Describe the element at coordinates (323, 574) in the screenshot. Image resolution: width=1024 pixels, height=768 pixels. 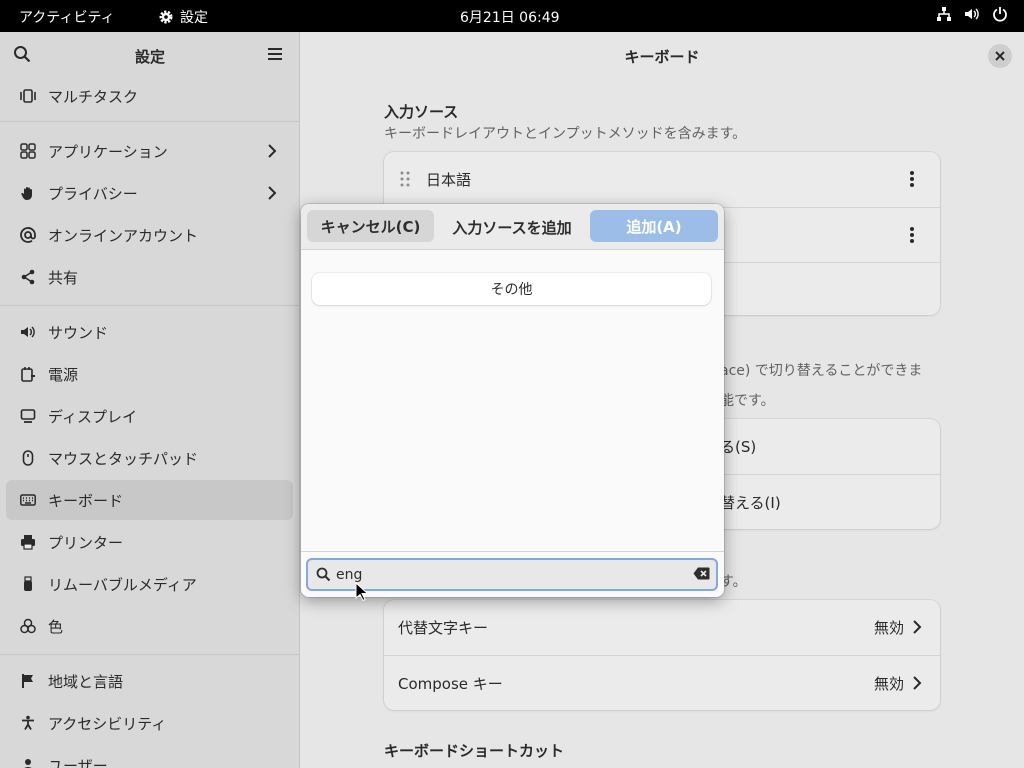
I see `search-icon` at that location.